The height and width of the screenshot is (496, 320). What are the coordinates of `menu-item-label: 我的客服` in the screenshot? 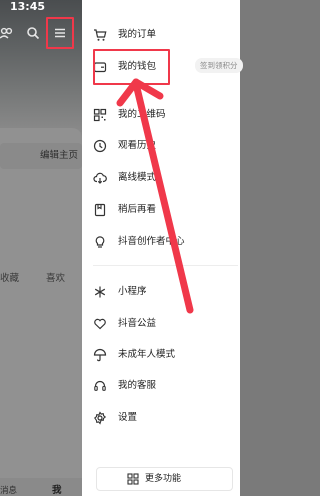 It's located at (137, 385).